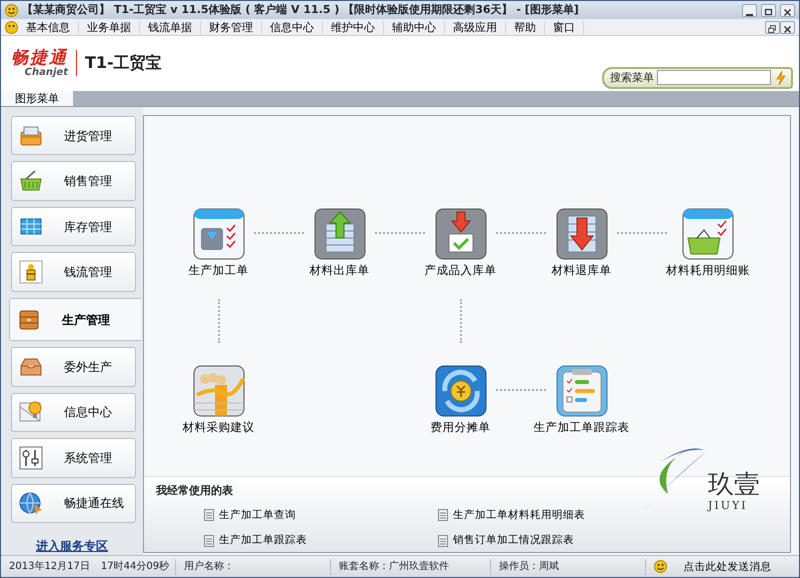  Describe the element at coordinates (31, 457) in the screenshot. I see `sliders-icon` at that location.